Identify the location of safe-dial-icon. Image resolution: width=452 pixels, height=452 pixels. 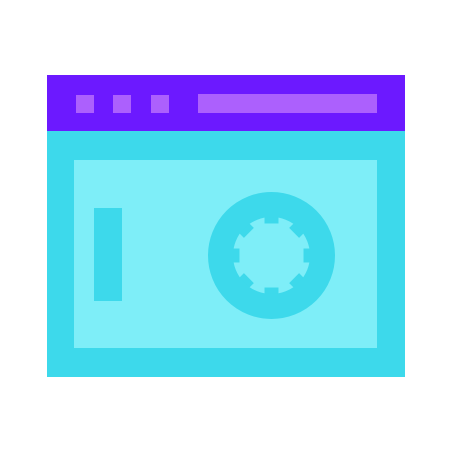
(271, 255).